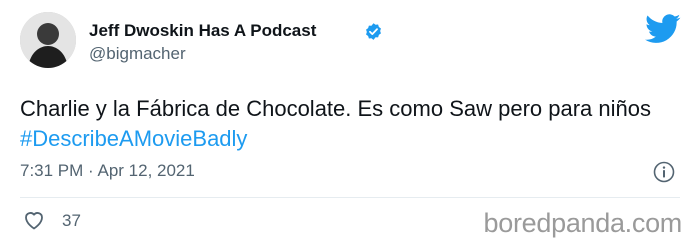  Describe the element at coordinates (48, 40) in the screenshot. I see `avatar` at that location.